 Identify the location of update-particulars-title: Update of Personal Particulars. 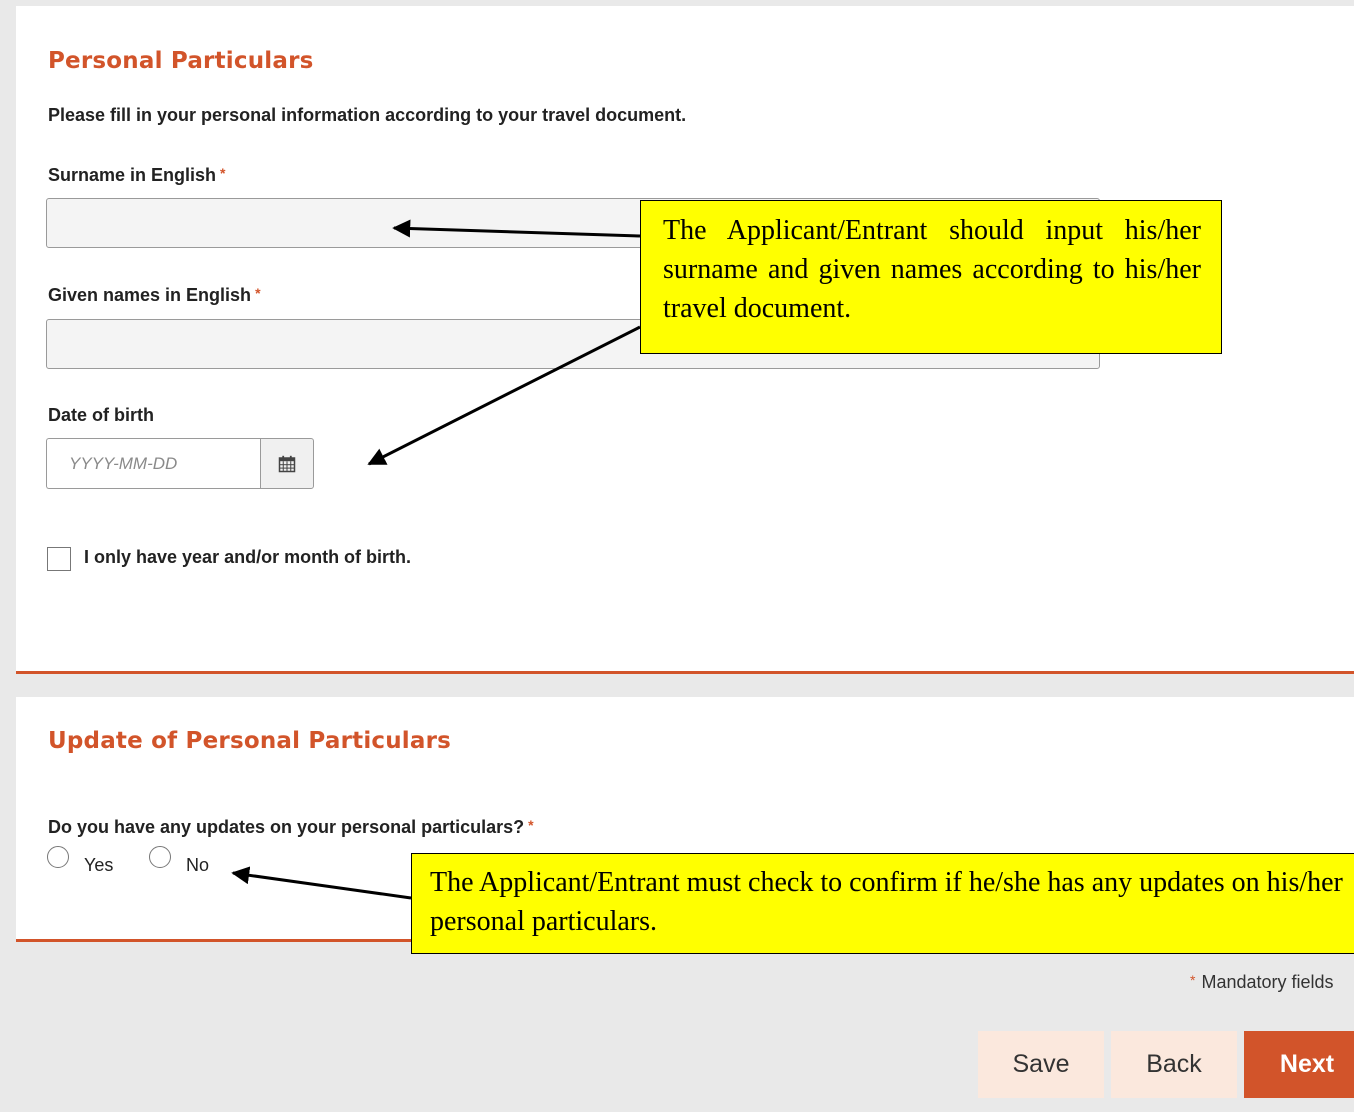
(250, 741).